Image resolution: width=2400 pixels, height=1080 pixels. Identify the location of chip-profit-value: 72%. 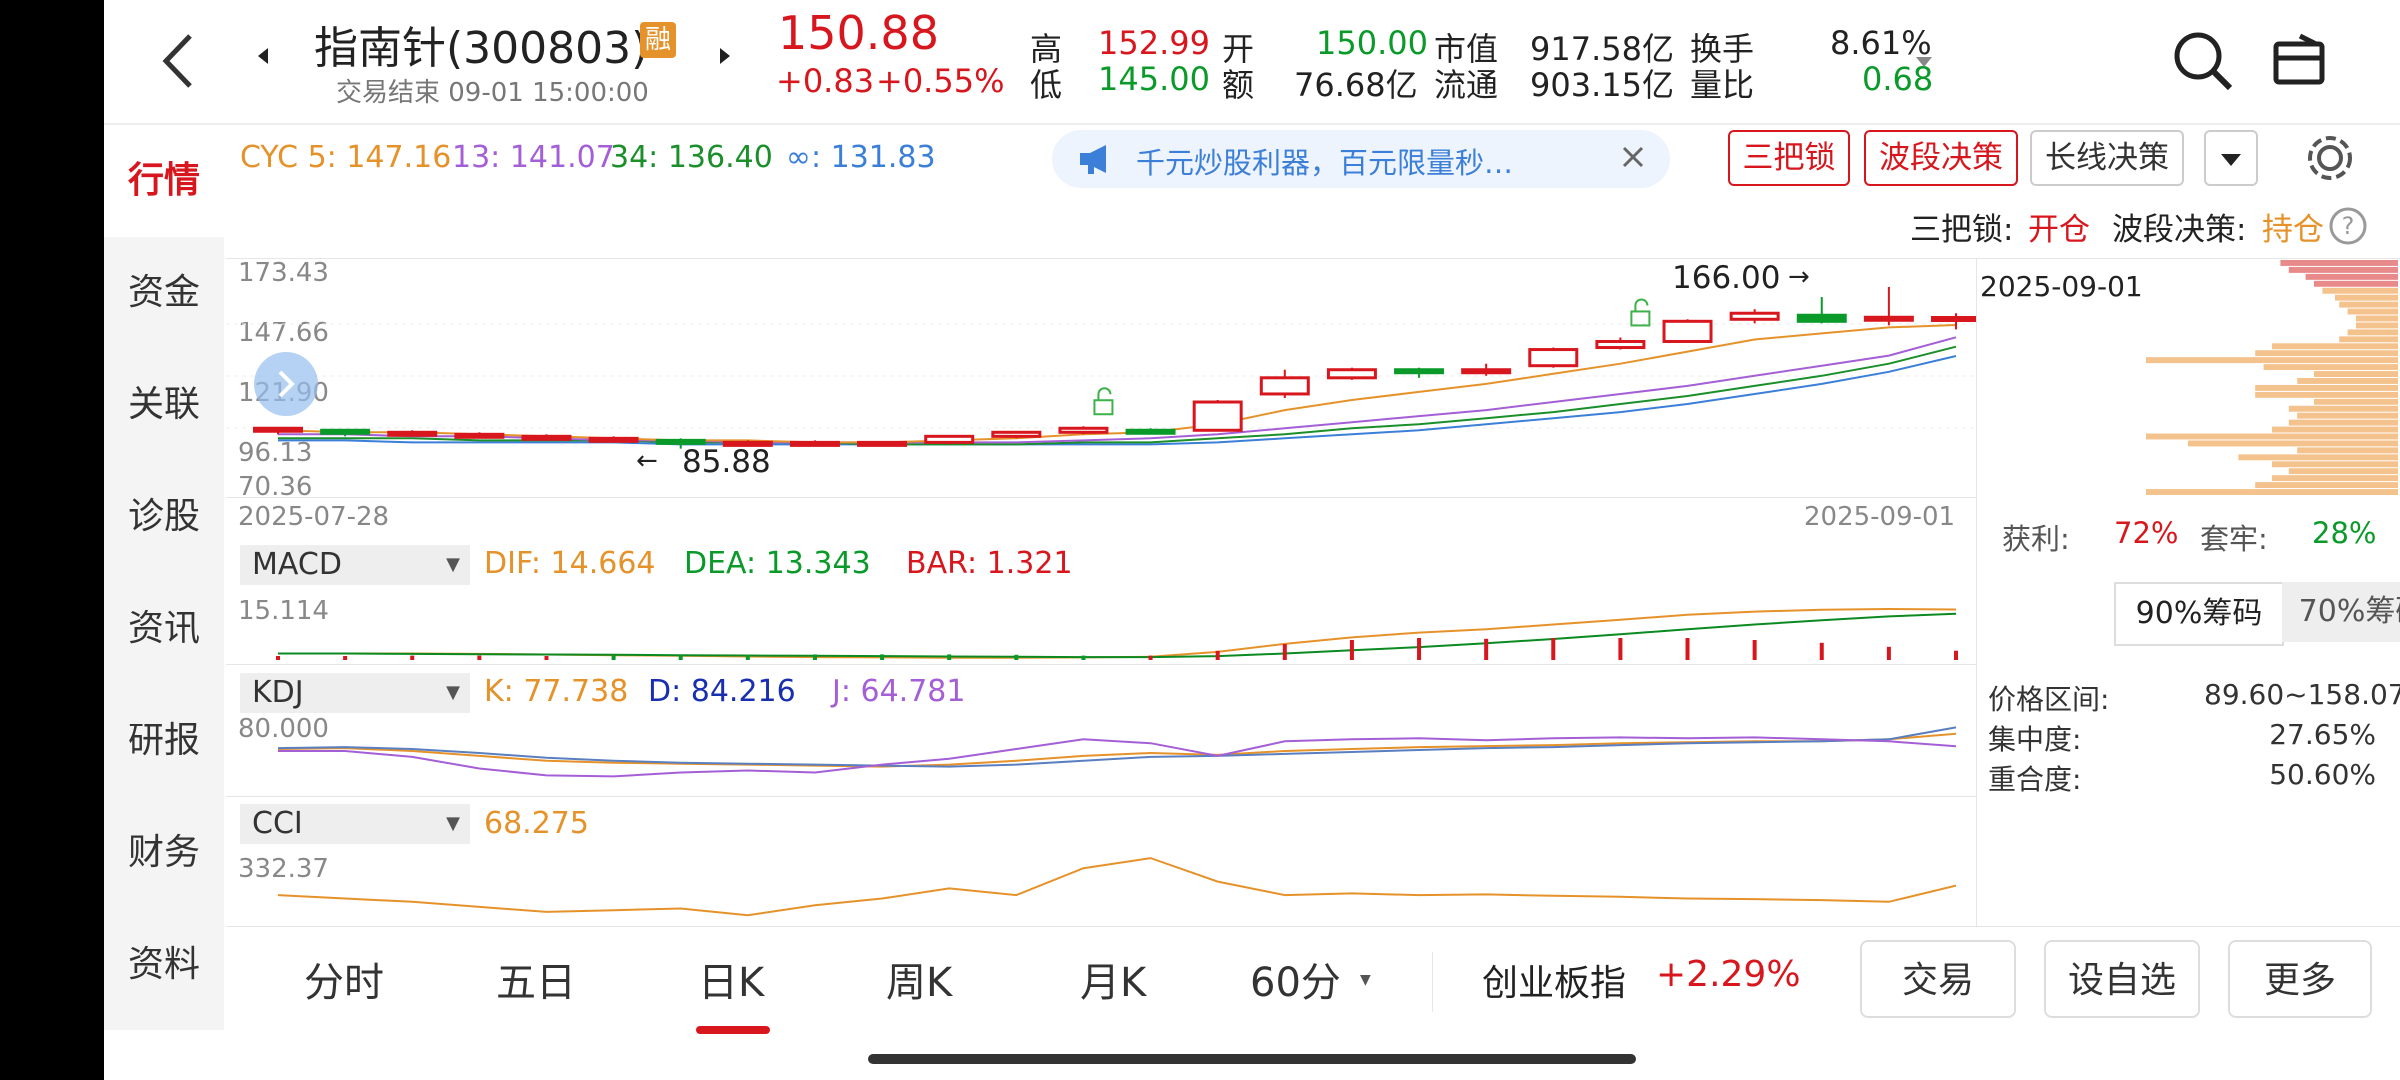
(2146, 533).